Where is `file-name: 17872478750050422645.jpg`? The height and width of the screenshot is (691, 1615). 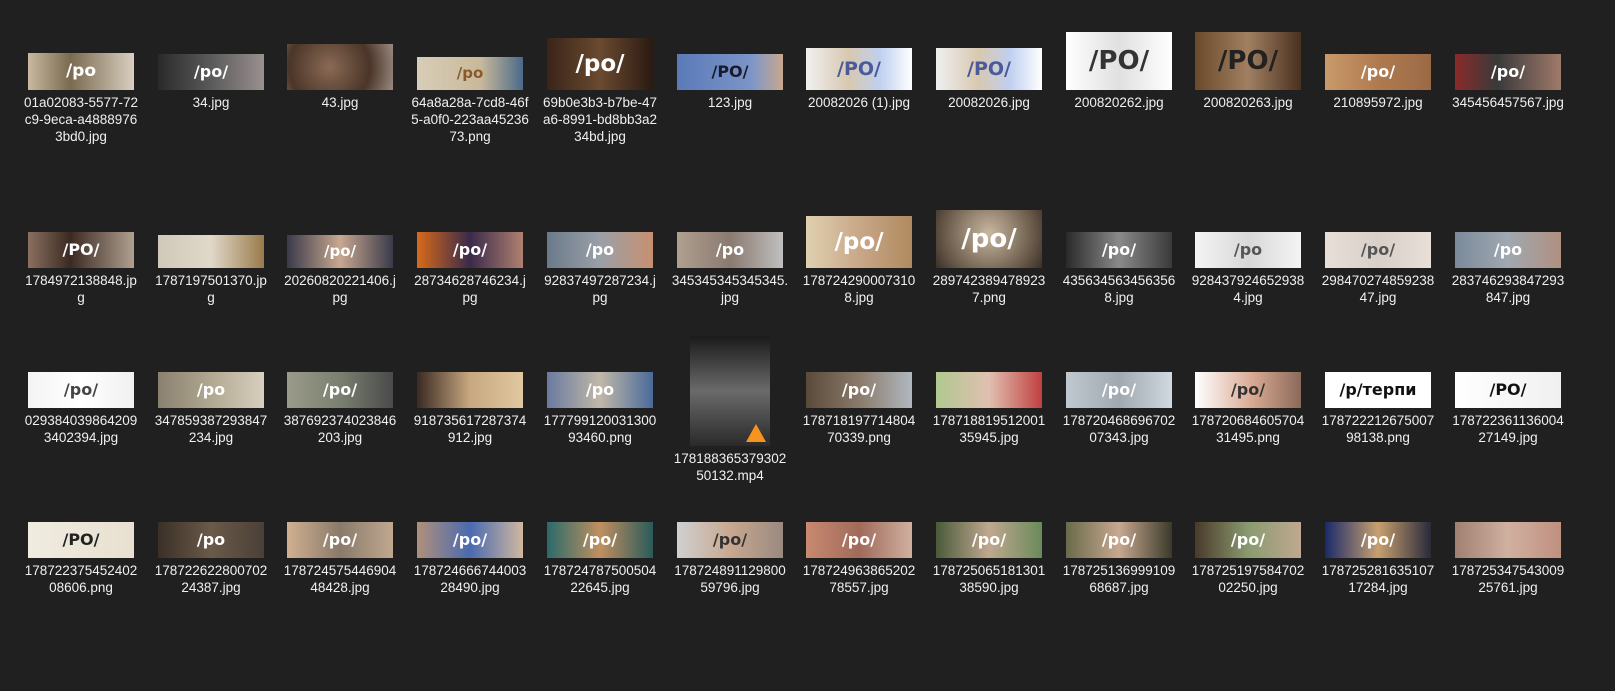
file-name: 17872478750050422645.jpg is located at coordinates (600, 579).